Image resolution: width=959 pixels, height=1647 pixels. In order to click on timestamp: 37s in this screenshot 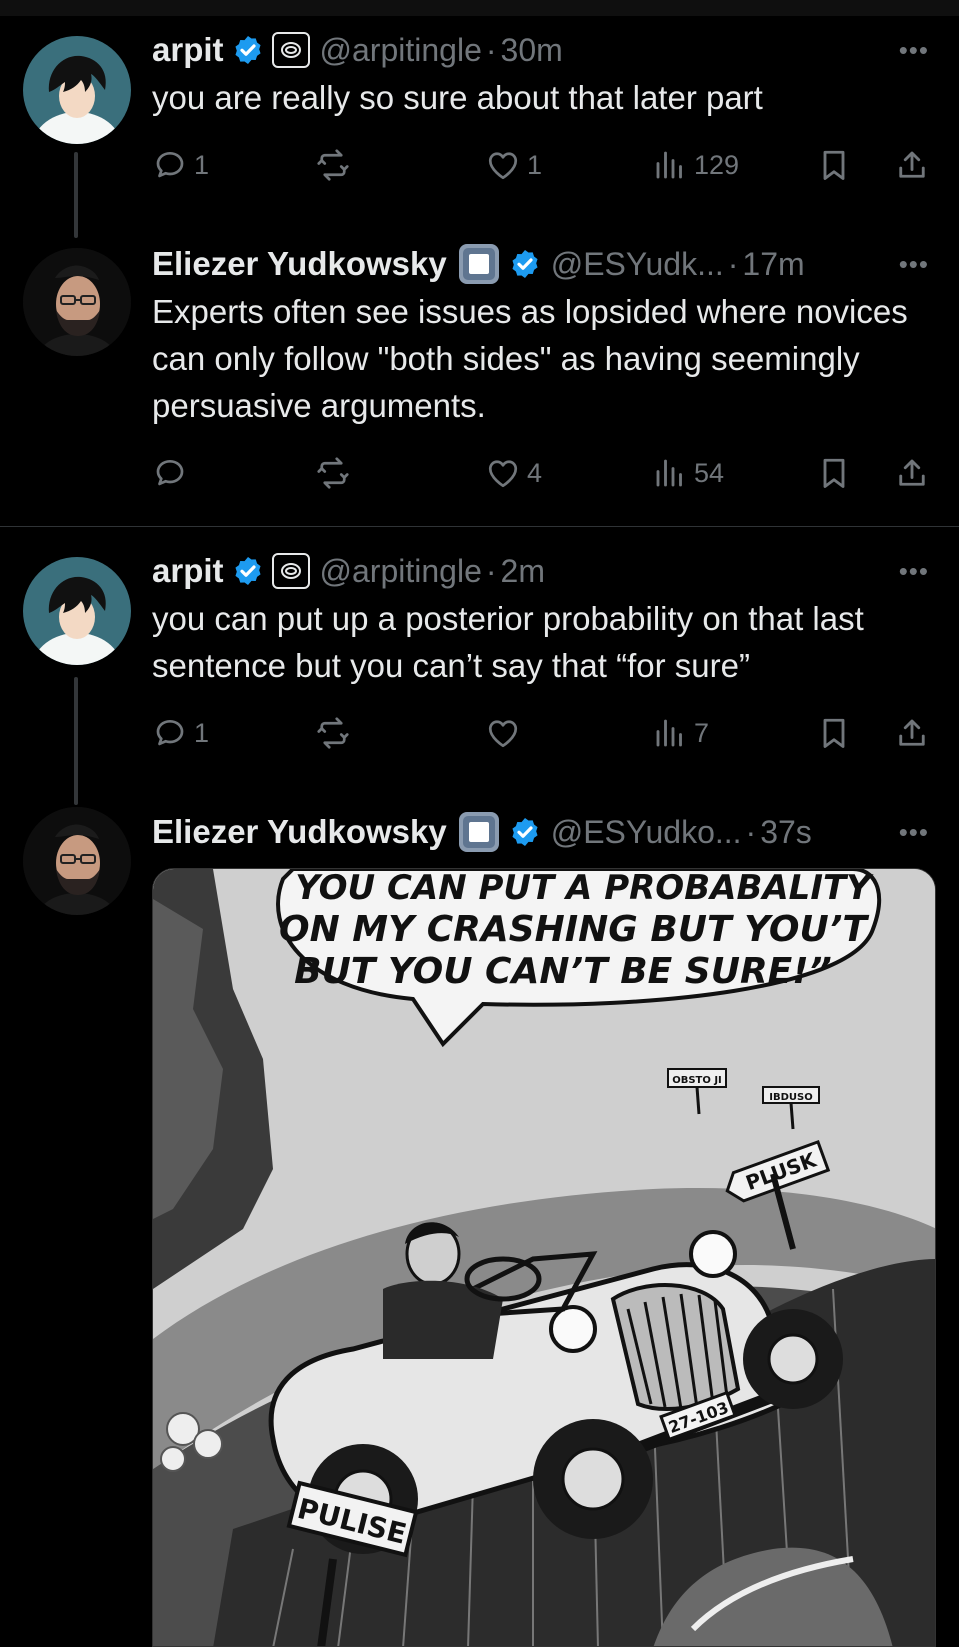, I will do `click(786, 832)`.